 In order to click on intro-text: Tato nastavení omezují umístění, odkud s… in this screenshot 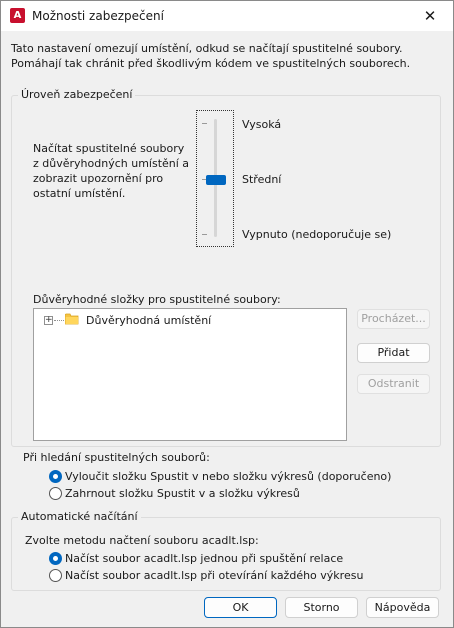, I will do `click(211, 56)`.